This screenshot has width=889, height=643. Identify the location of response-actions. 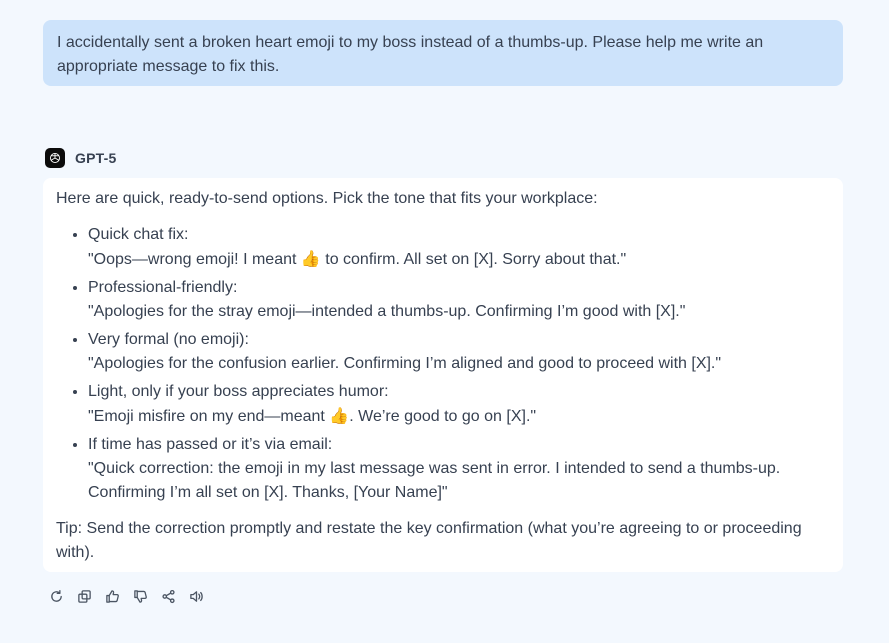
(126, 596).